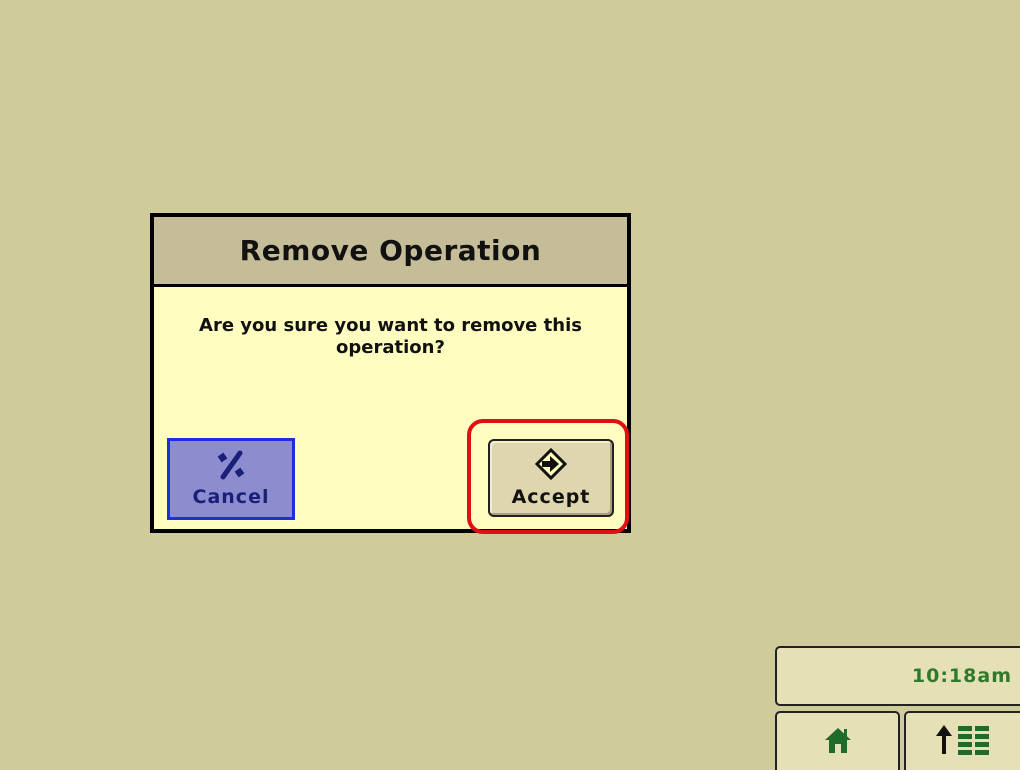 This screenshot has height=770, width=1020. I want to click on home-button, so click(837, 740).